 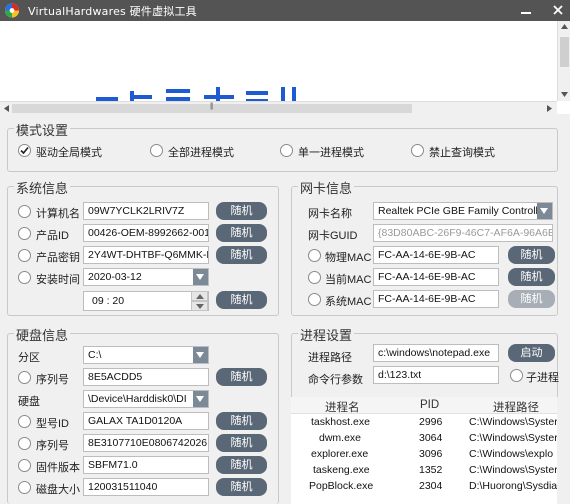 What do you see at coordinates (531, 255) in the screenshot?
I see `physical-mac-random-button: 随机` at bounding box center [531, 255].